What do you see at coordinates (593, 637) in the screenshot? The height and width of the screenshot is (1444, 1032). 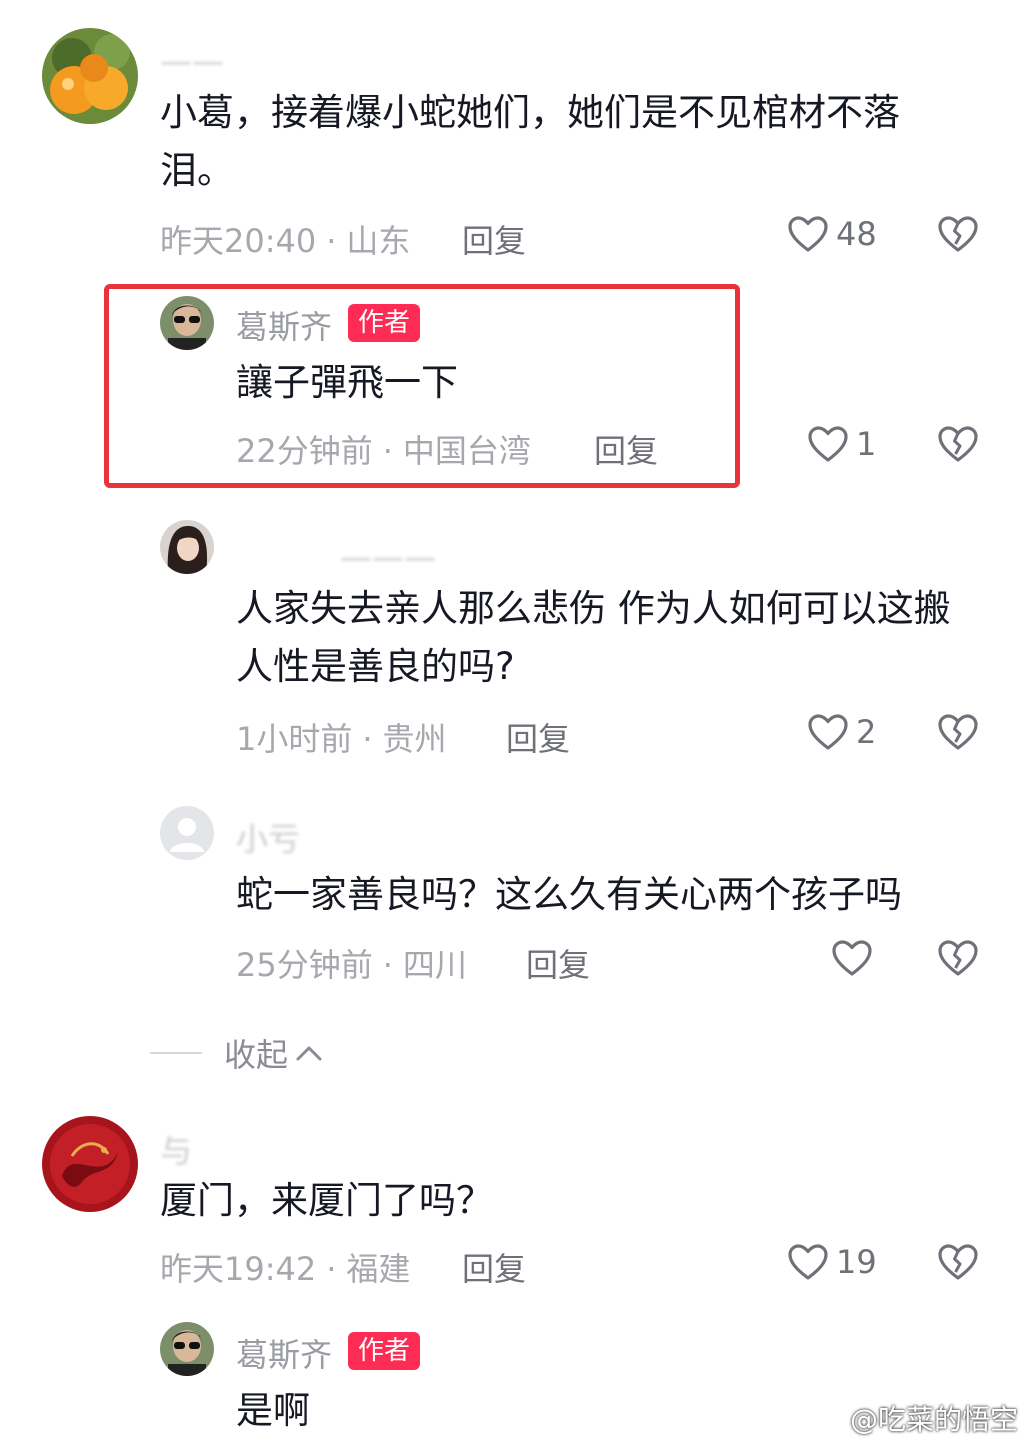 I see `comment-text: 人家失去亲人那么悲伤 作为人如何可以这搬 人性是善良的吗?` at bounding box center [593, 637].